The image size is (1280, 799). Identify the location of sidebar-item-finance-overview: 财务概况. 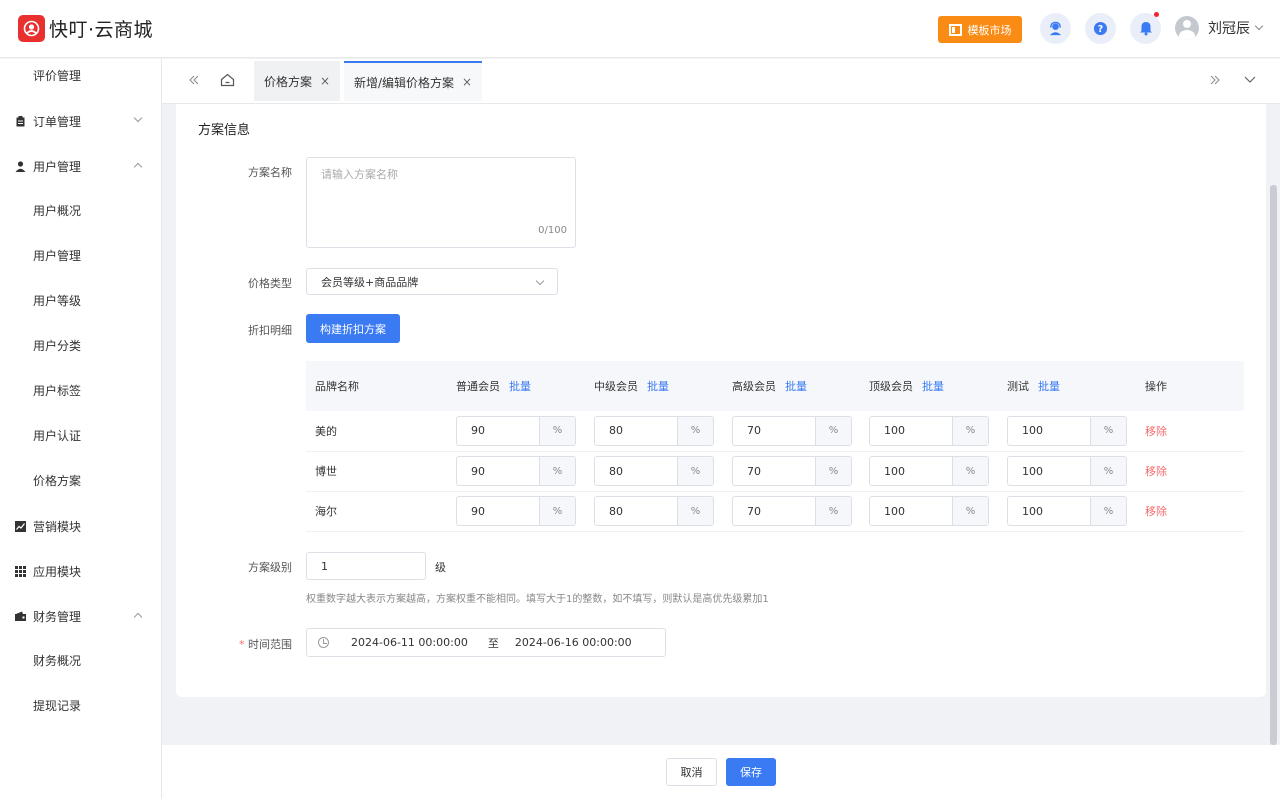
(80, 660).